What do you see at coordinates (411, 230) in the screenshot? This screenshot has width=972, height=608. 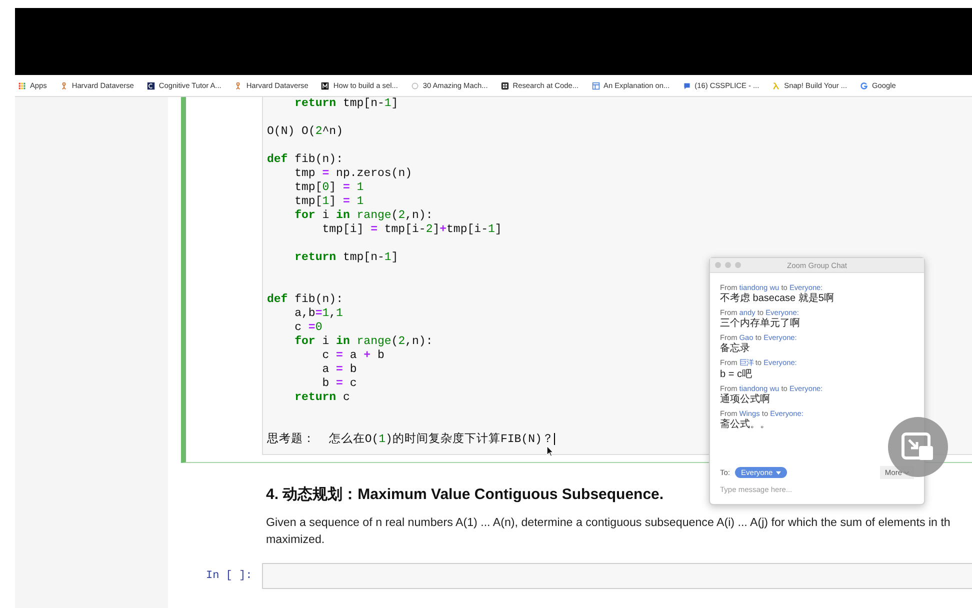 I see `code-line: tmp[i] = tmp[i-2]+tmp[i-1]` at bounding box center [411, 230].